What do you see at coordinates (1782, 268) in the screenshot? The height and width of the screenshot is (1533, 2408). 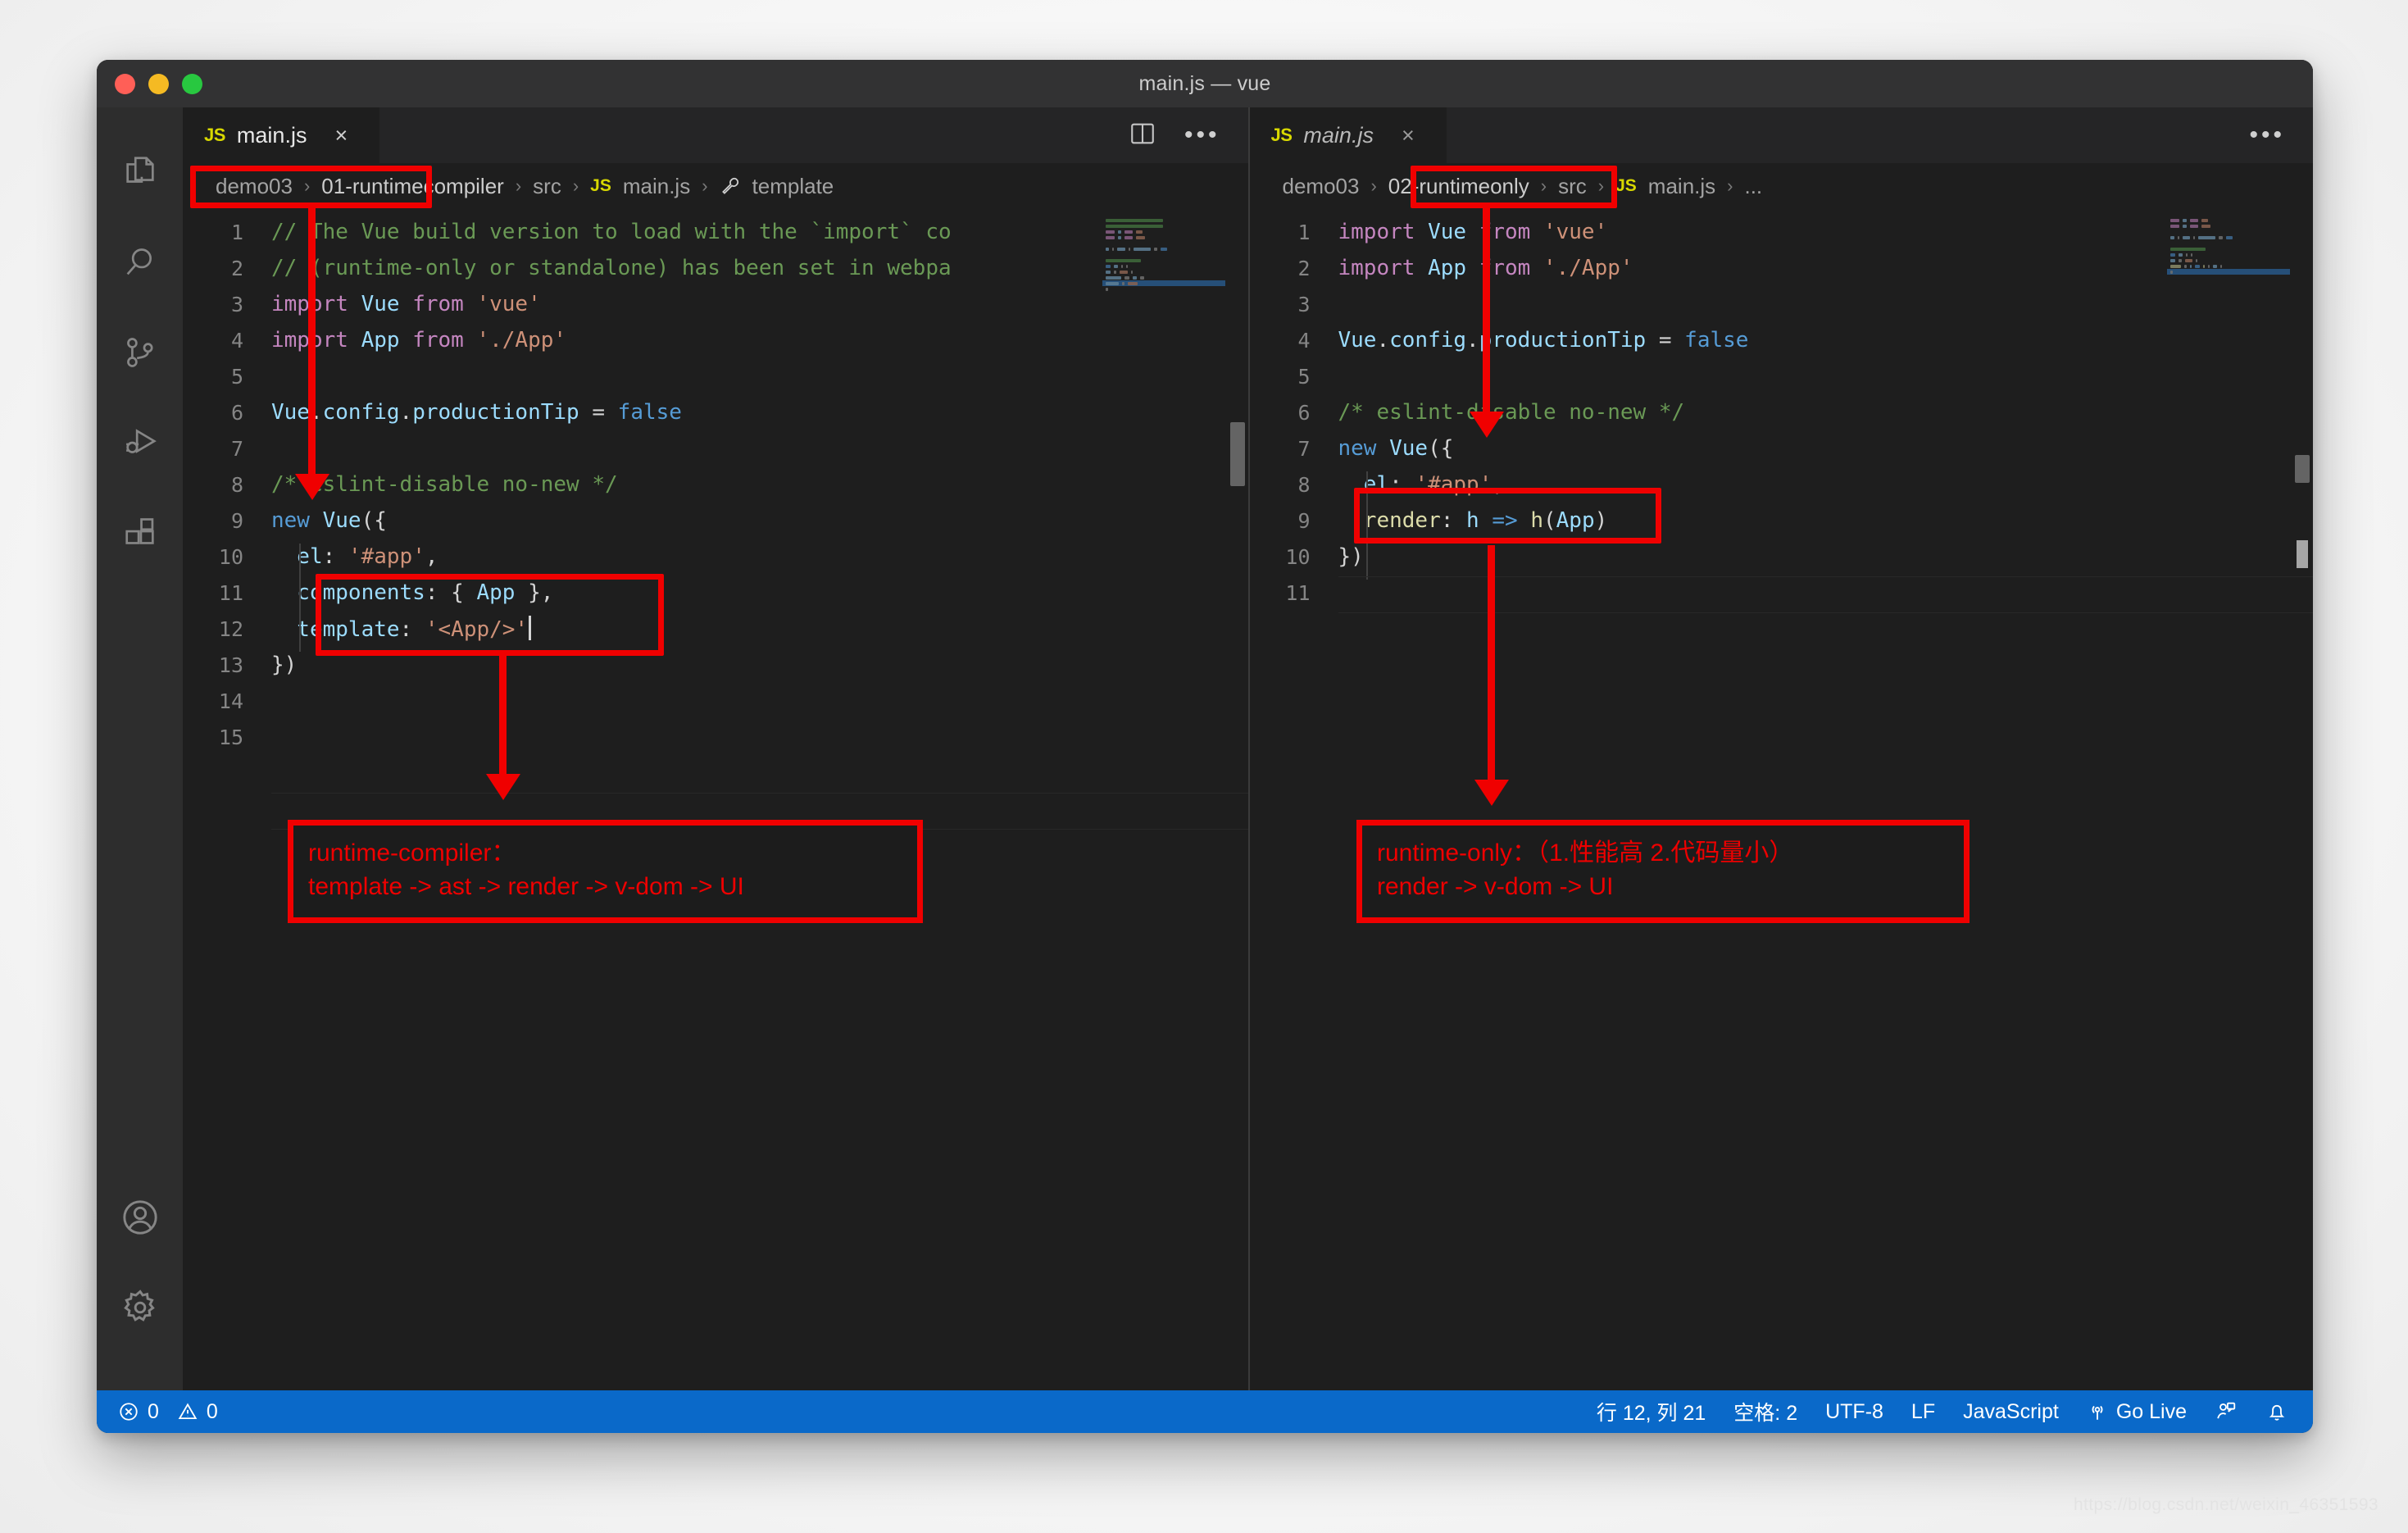 I see `code-line: 2 import App from './App'` at bounding box center [1782, 268].